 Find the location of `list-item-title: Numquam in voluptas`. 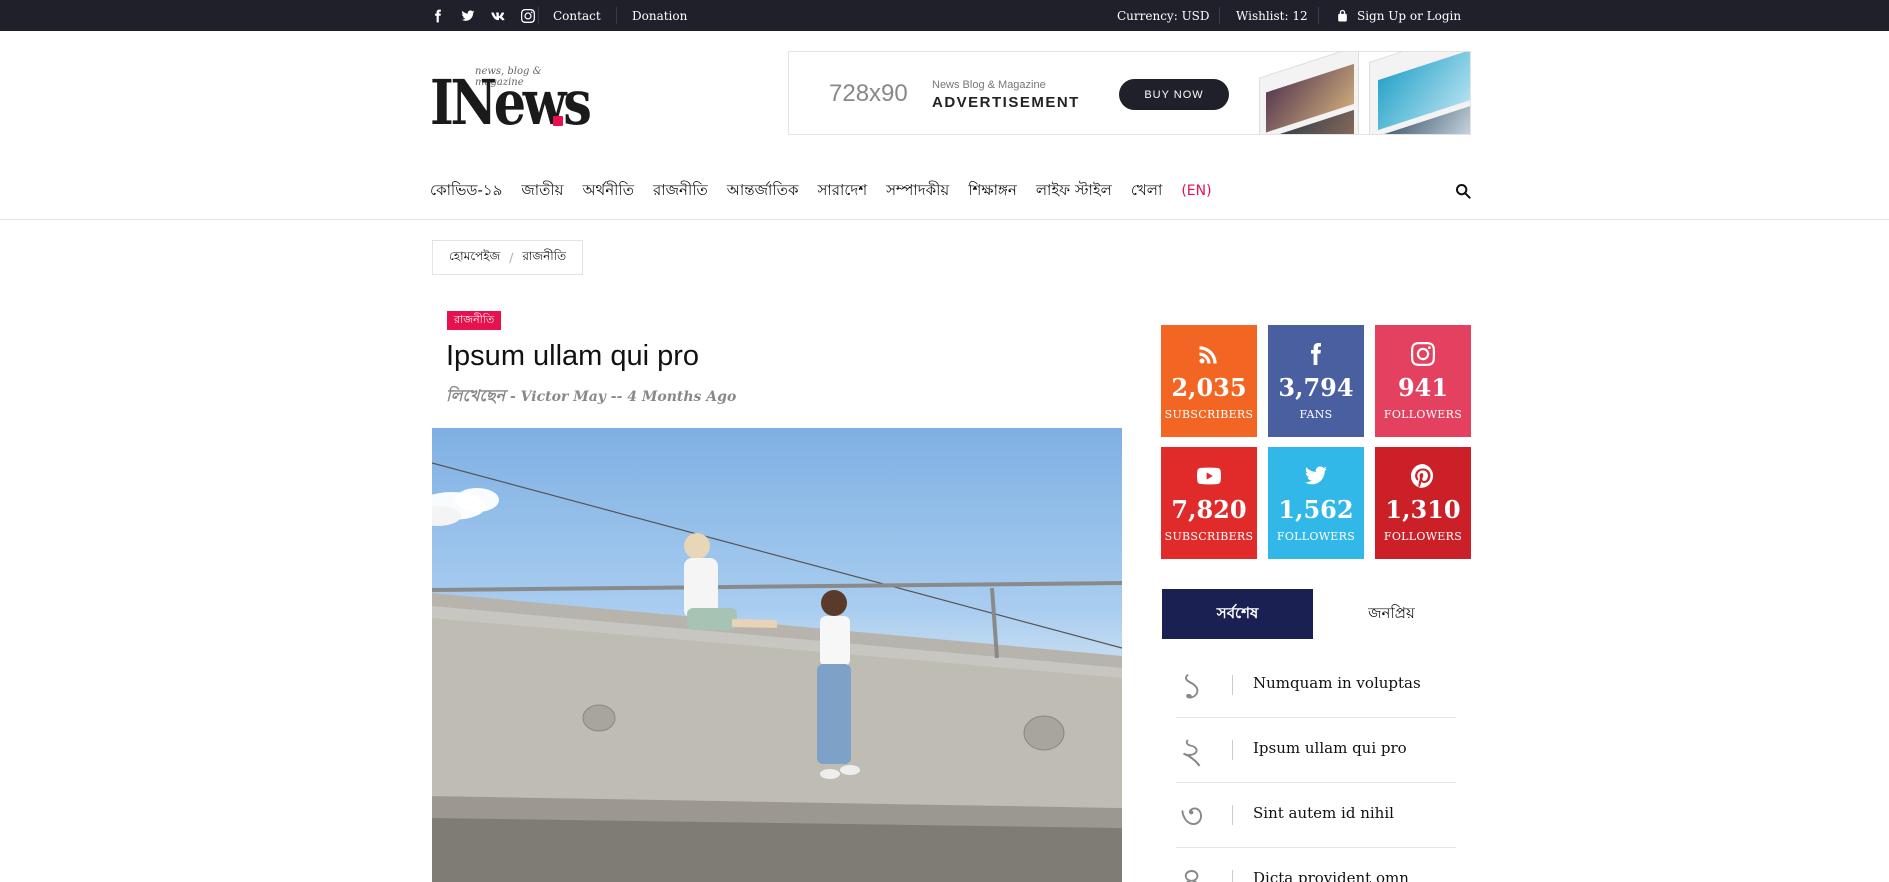

list-item-title: Numquam in voluptas is located at coordinates (1337, 683).